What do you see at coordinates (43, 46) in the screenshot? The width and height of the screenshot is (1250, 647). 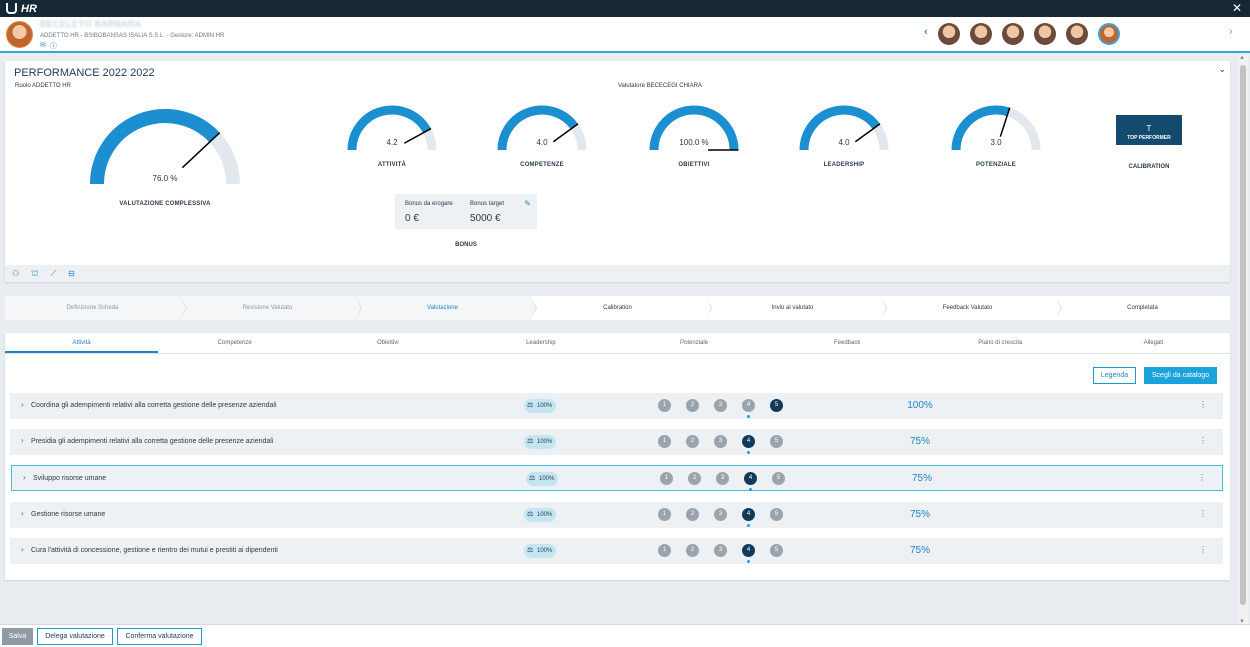 I see `mail-icon: ✉` at bounding box center [43, 46].